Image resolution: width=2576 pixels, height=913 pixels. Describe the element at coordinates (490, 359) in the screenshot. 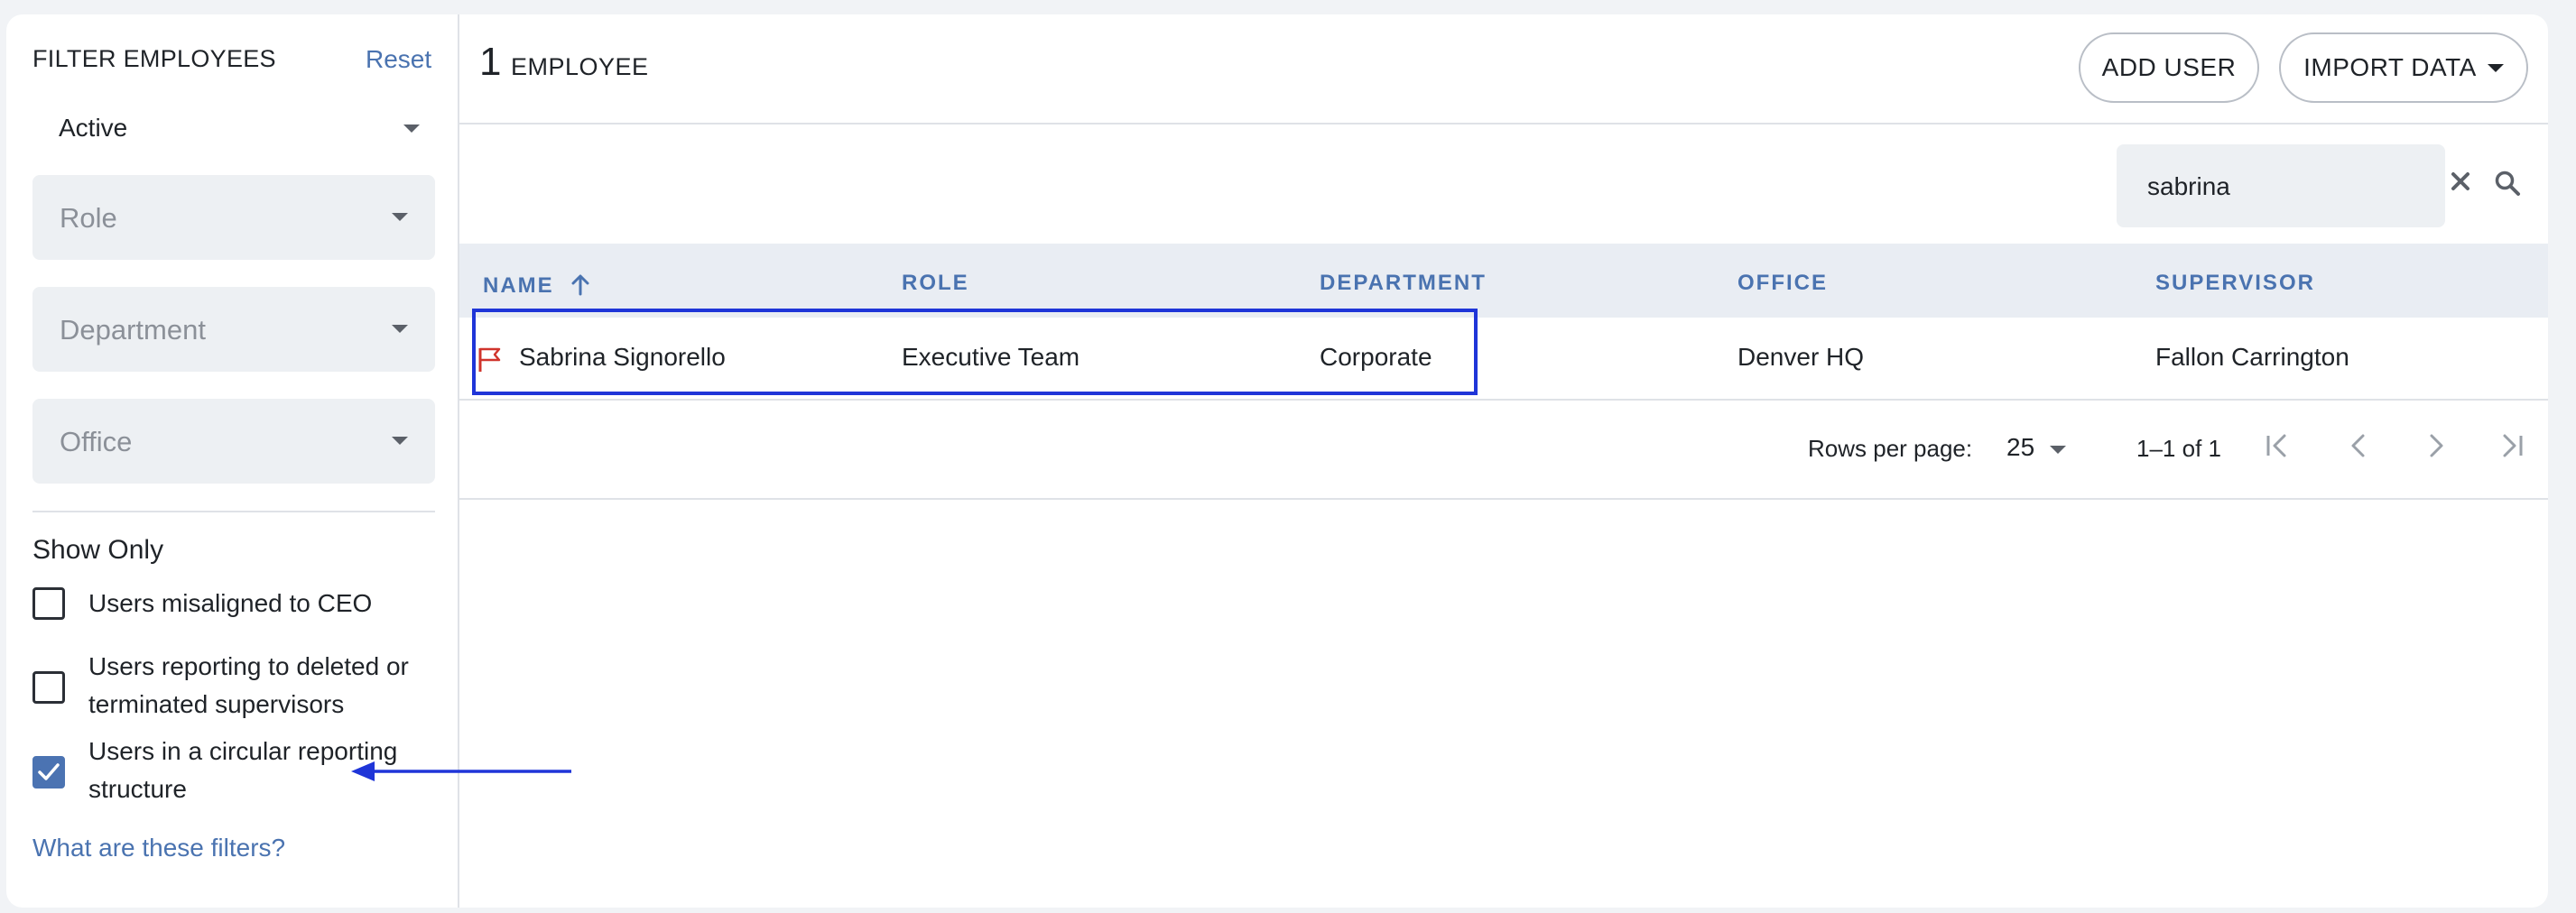

I see `flag-icon` at that location.